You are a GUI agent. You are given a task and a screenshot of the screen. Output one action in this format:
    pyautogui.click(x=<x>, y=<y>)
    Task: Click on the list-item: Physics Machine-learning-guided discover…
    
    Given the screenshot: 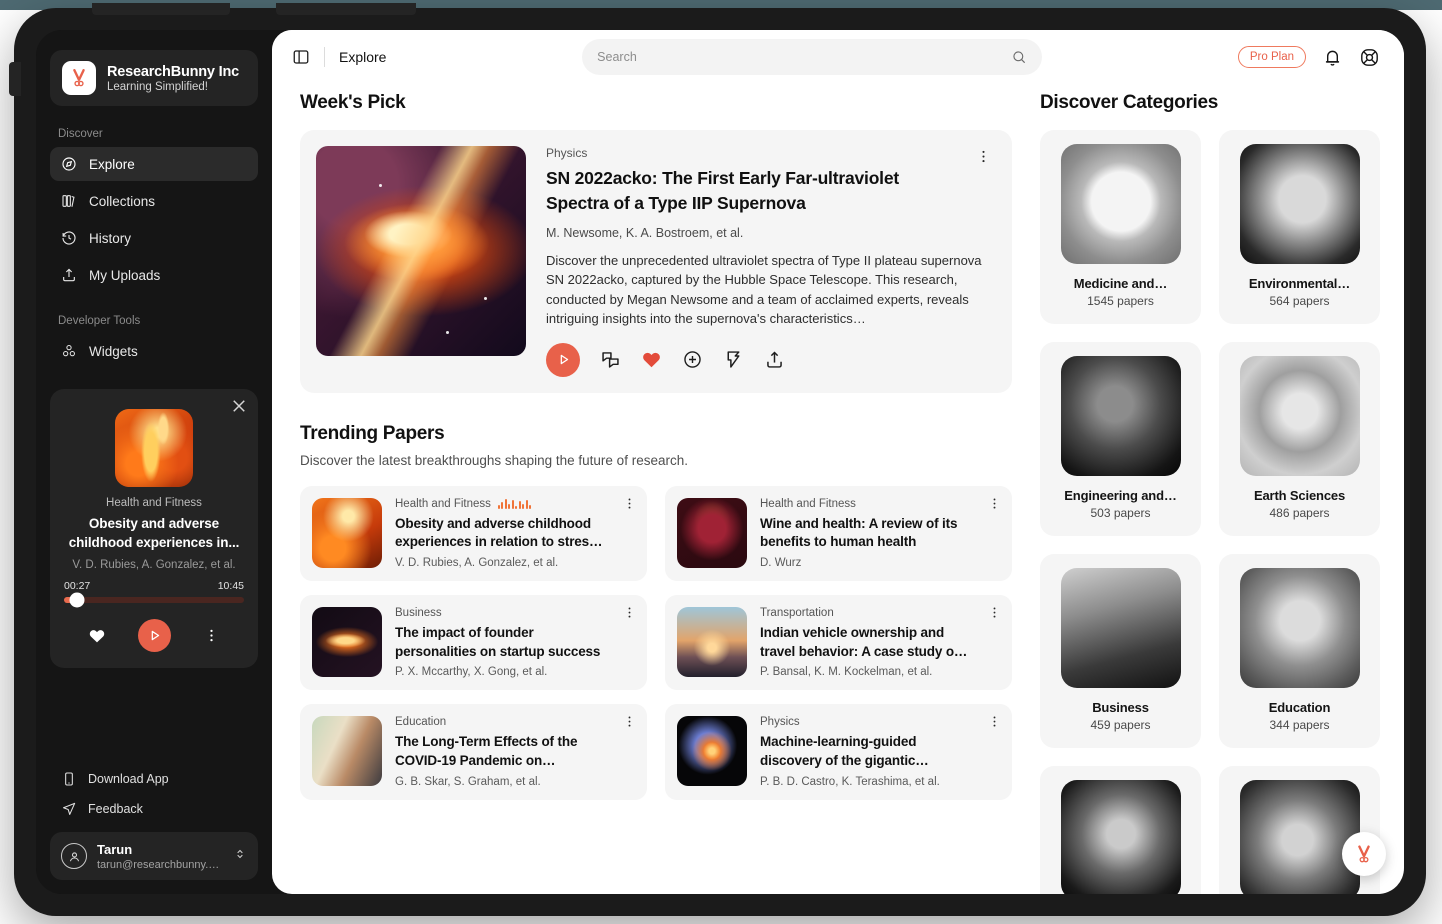 What is the action you would take?
    pyautogui.click(x=838, y=752)
    